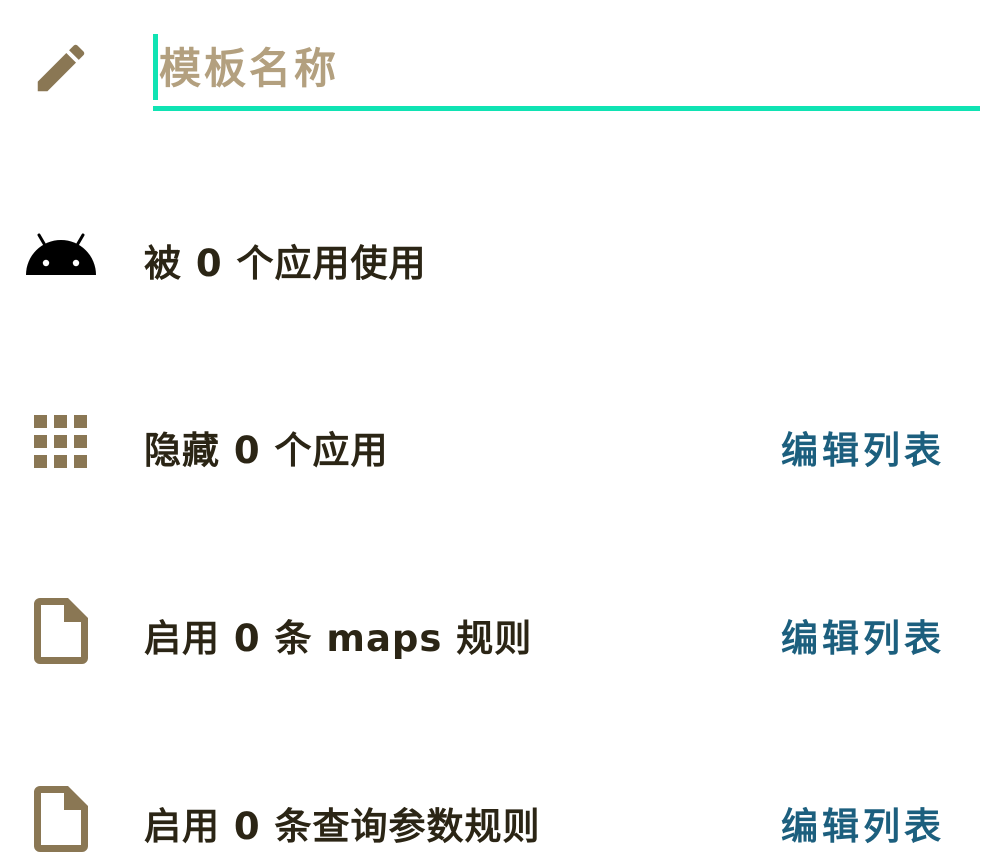  What do you see at coordinates (266, 450) in the screenshot?
I see `hidden-apps-label: 隐藏 0 个应用` at bounding box center [266, 450].